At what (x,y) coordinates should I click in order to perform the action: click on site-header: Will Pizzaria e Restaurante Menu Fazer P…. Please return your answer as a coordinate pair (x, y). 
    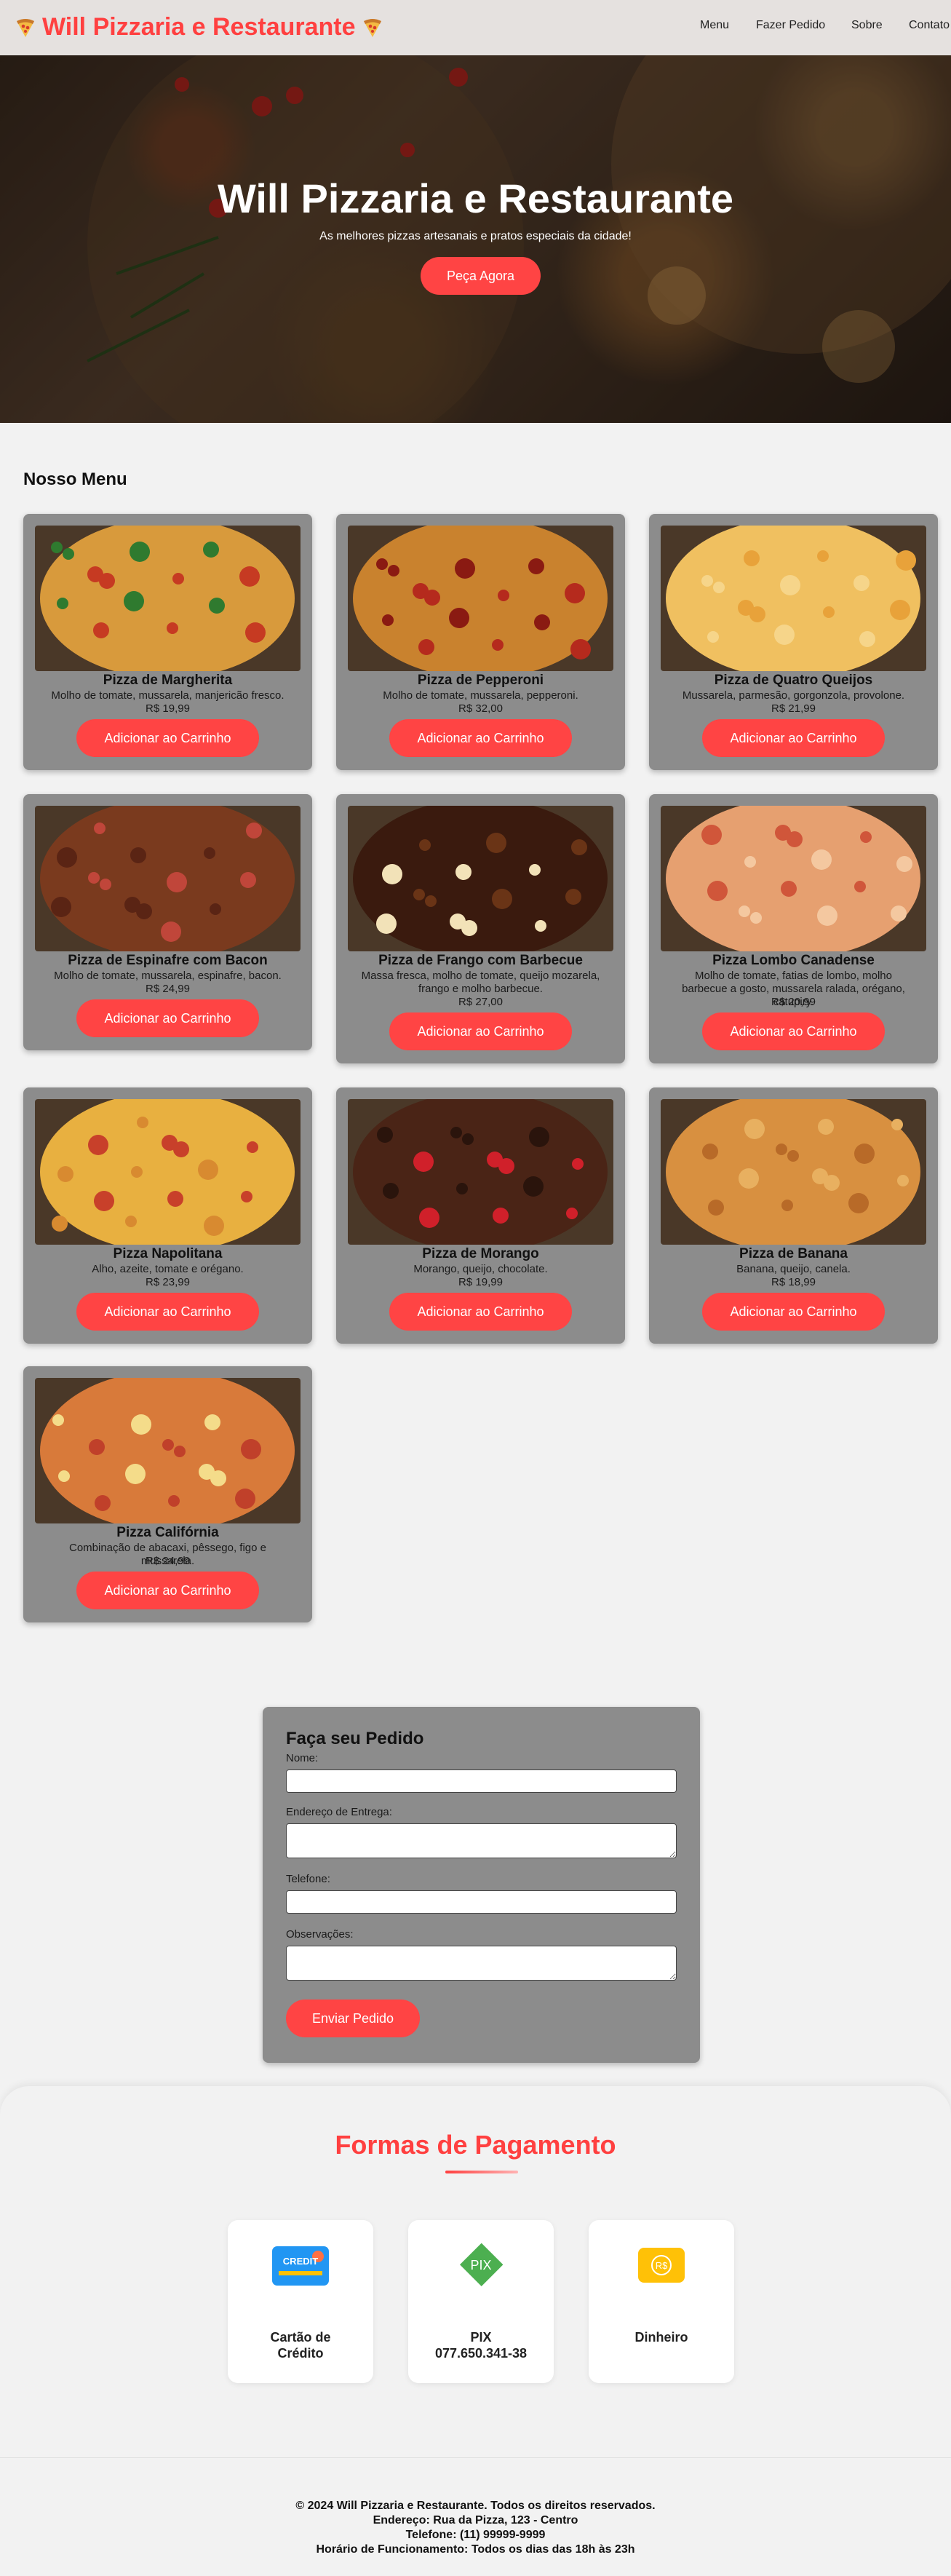
    Looking at the image, I should click on (476, 27).